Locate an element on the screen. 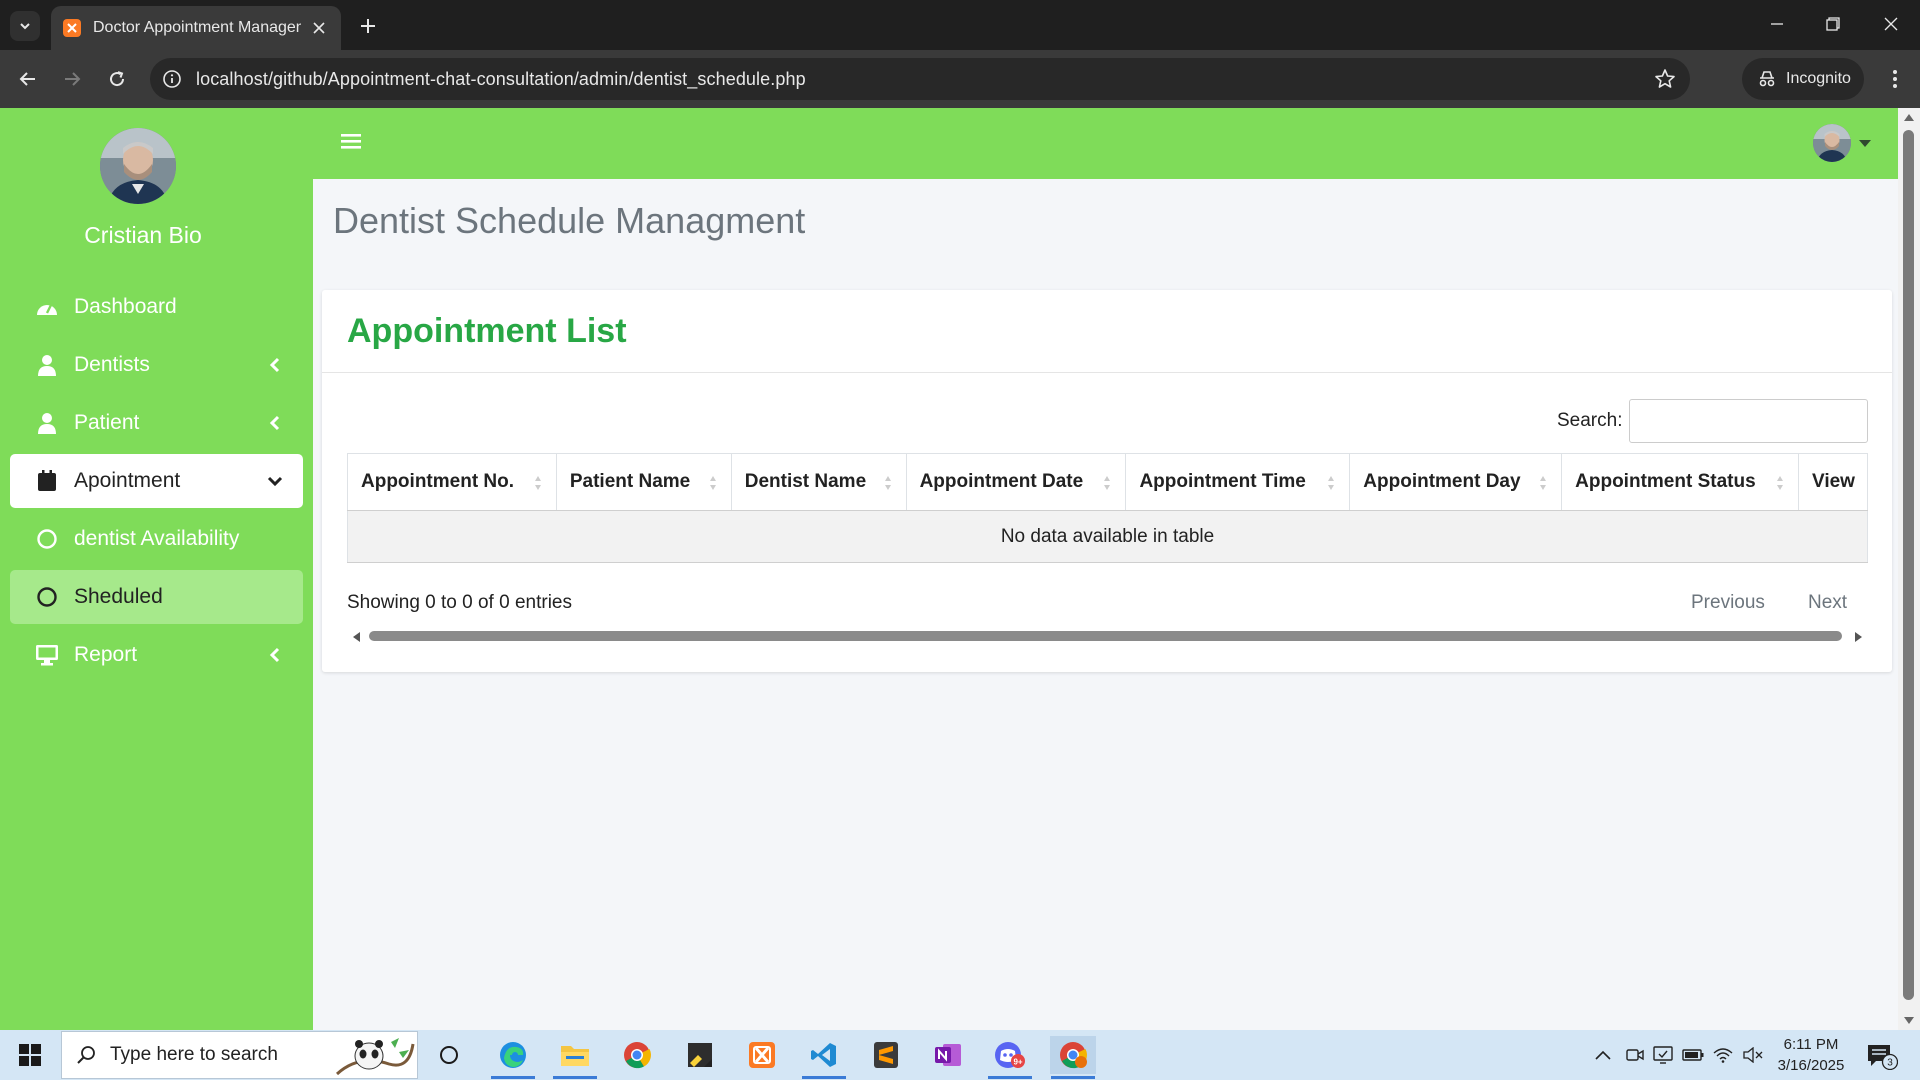 This screenshot has height=1080, width=1920. scroll-right-arrow-icon is located at coordinates (1858, 637).